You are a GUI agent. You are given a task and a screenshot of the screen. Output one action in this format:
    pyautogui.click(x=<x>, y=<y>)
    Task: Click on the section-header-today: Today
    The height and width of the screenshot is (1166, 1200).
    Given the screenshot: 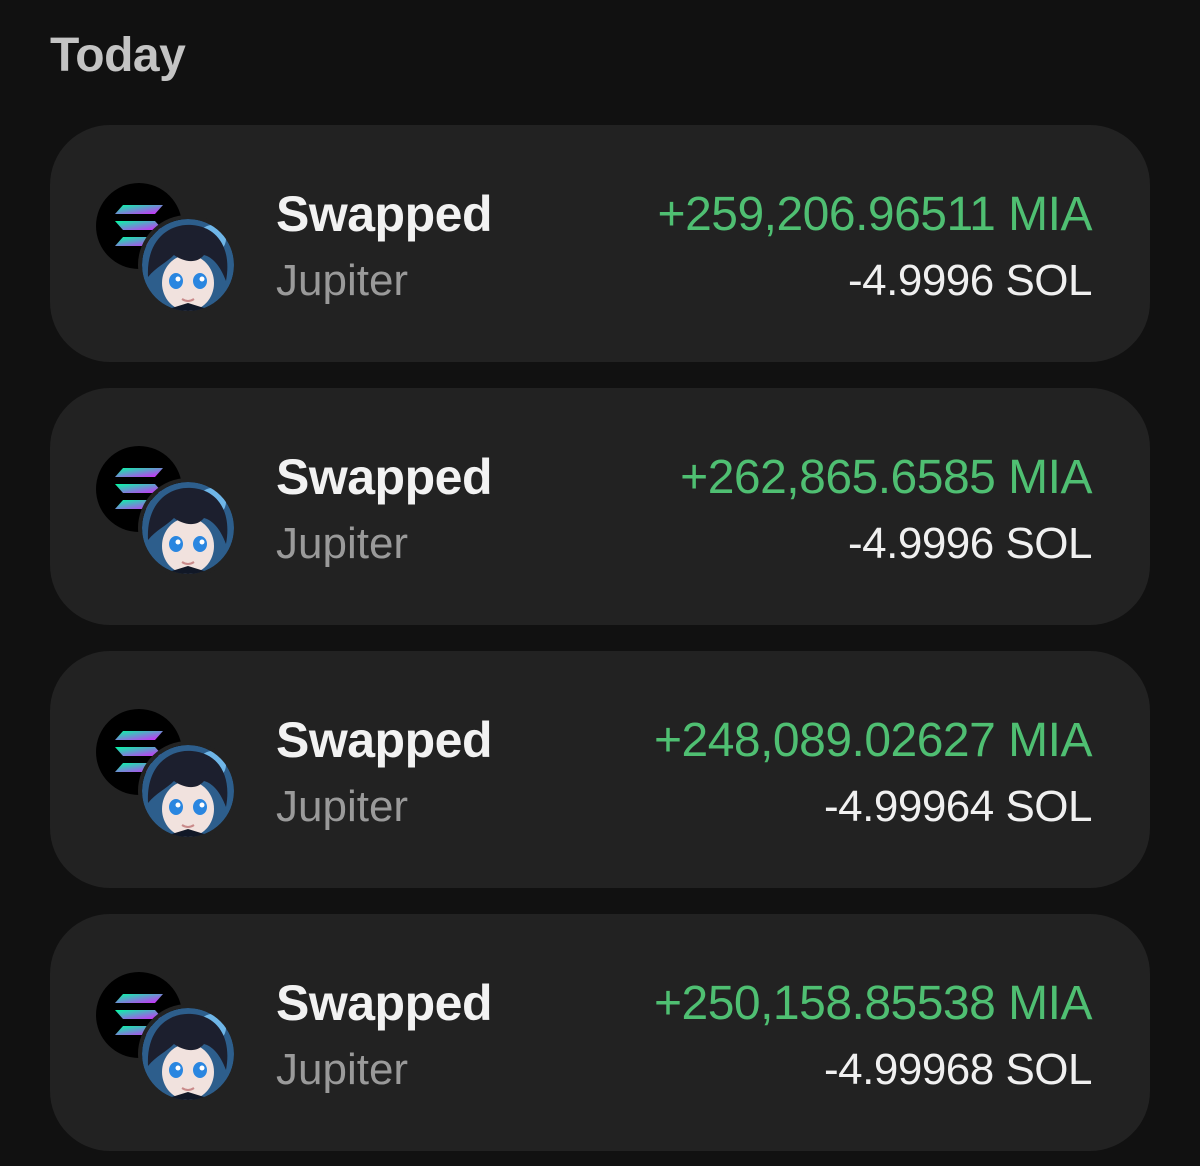 What is the action you would take?
    pyautogui.click(x=118, y=55)
    